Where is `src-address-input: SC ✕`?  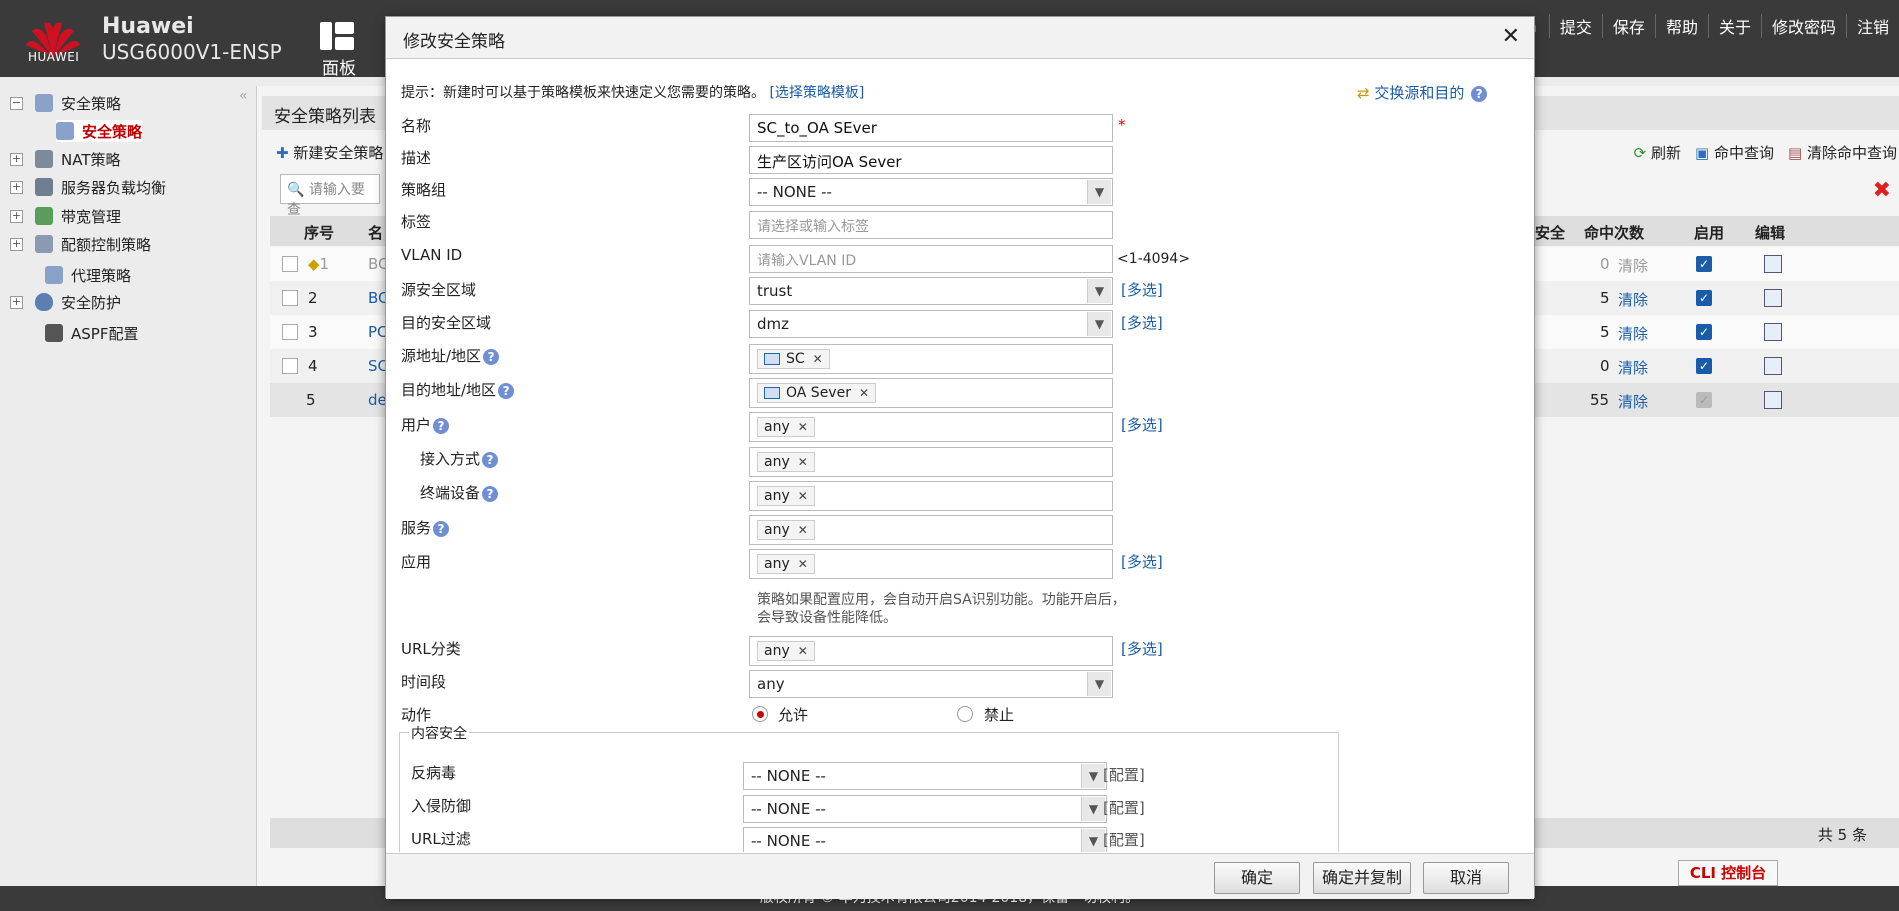
src-address-input: SC ✕ is located at coordinates (931, 359).